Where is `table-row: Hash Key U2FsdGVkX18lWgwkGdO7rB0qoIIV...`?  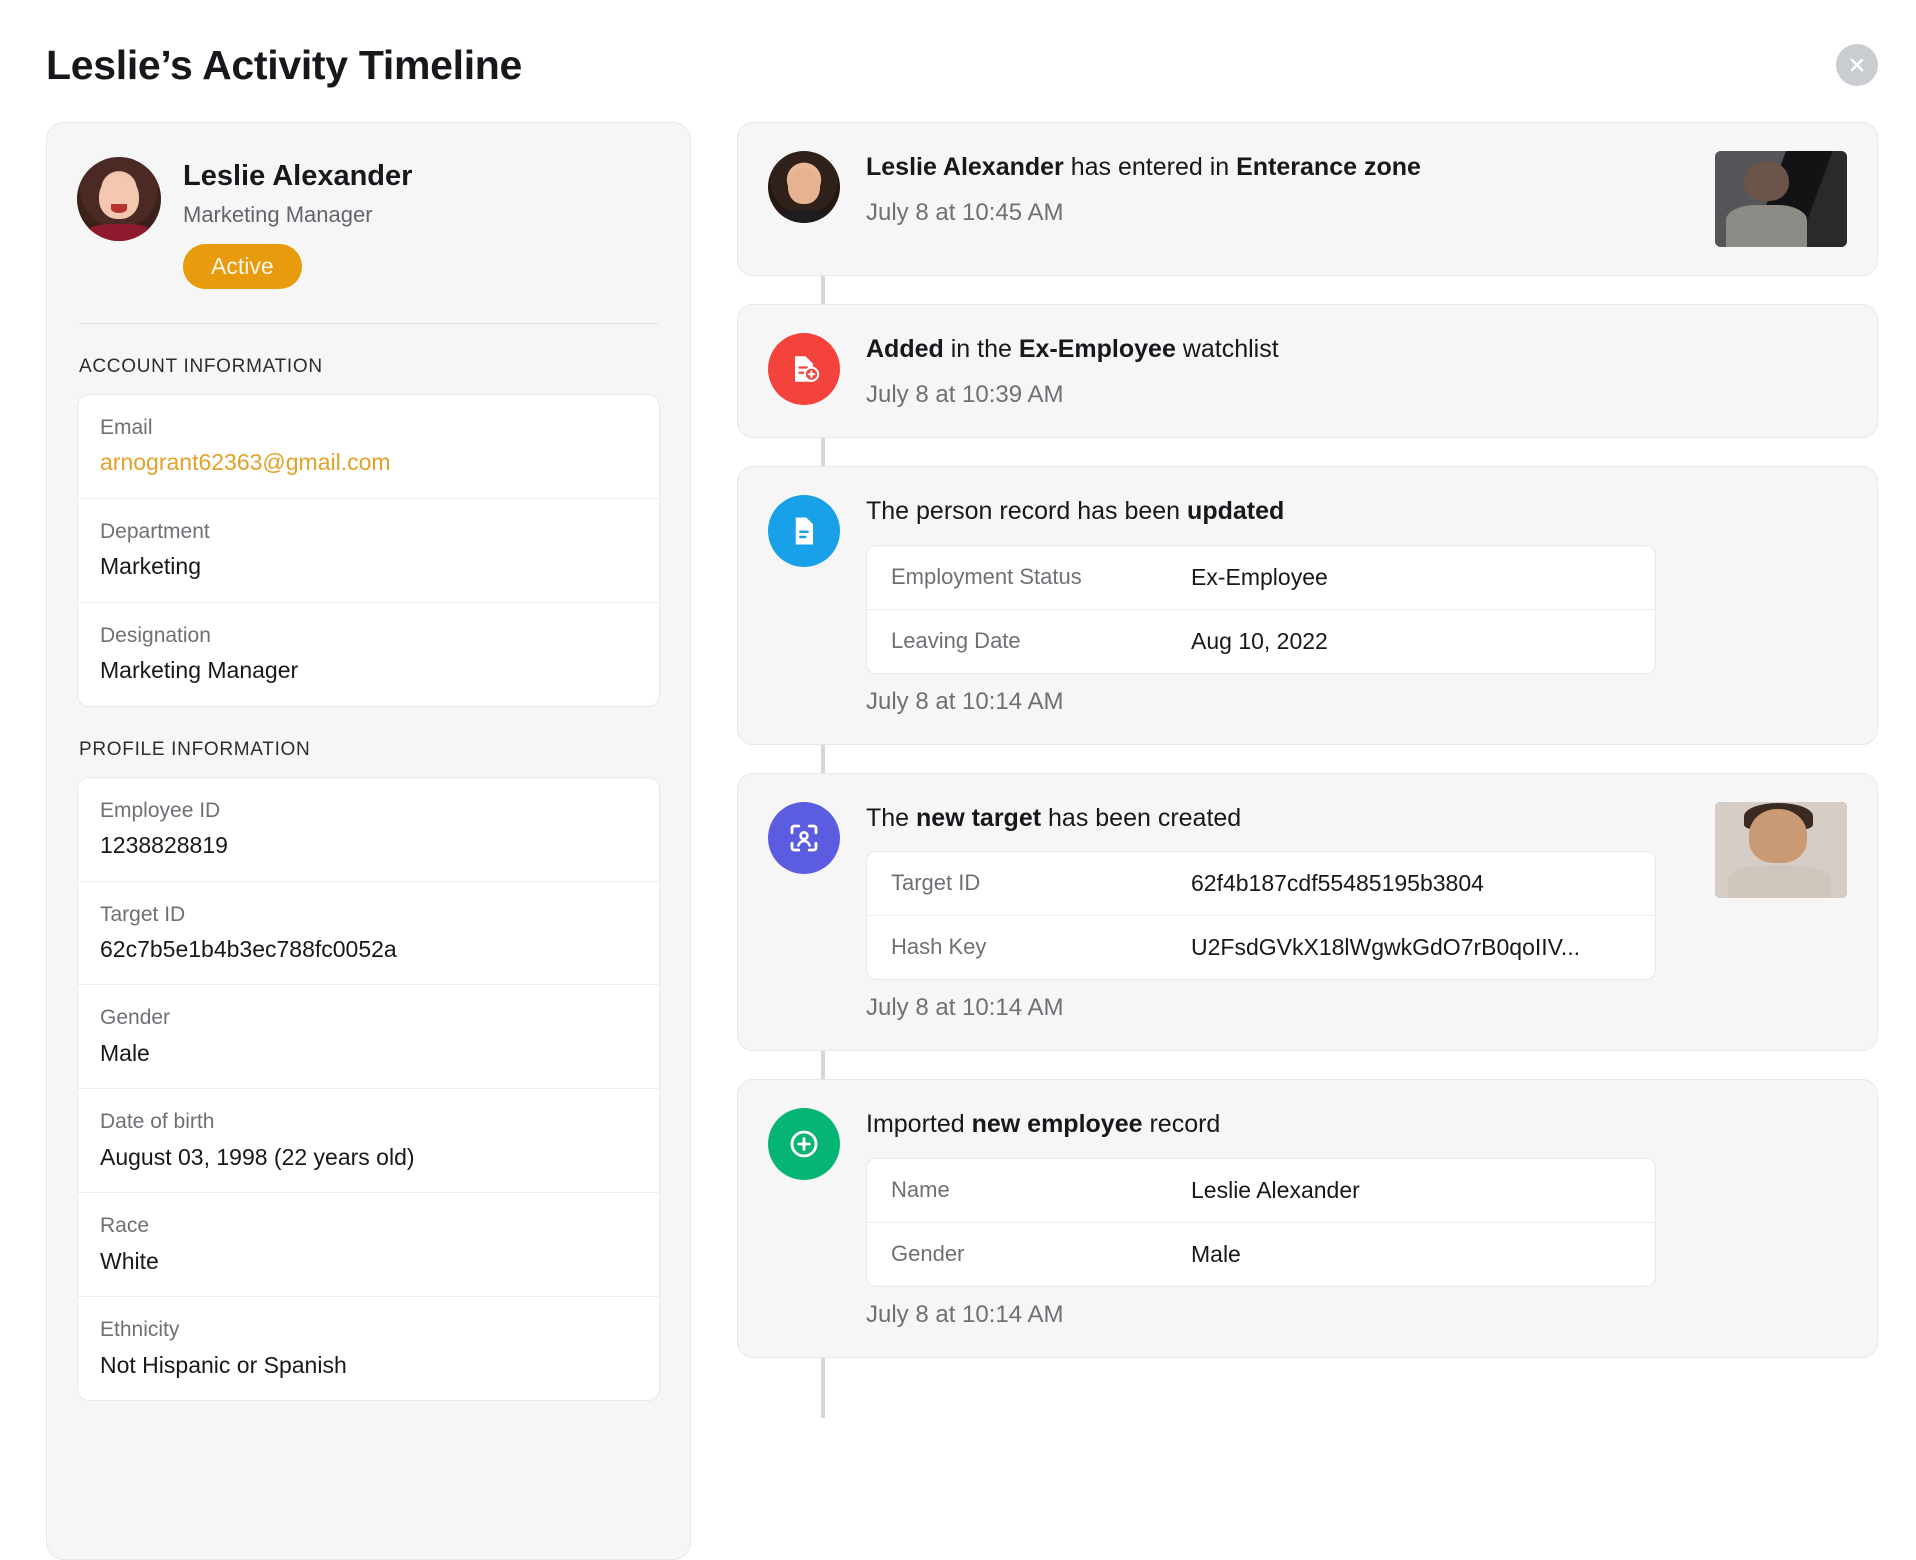
table-row: Hash Key U2FsdGVkX18lWgwkGdO7rB0qoIIV... is located at coordinates (1261, 947).